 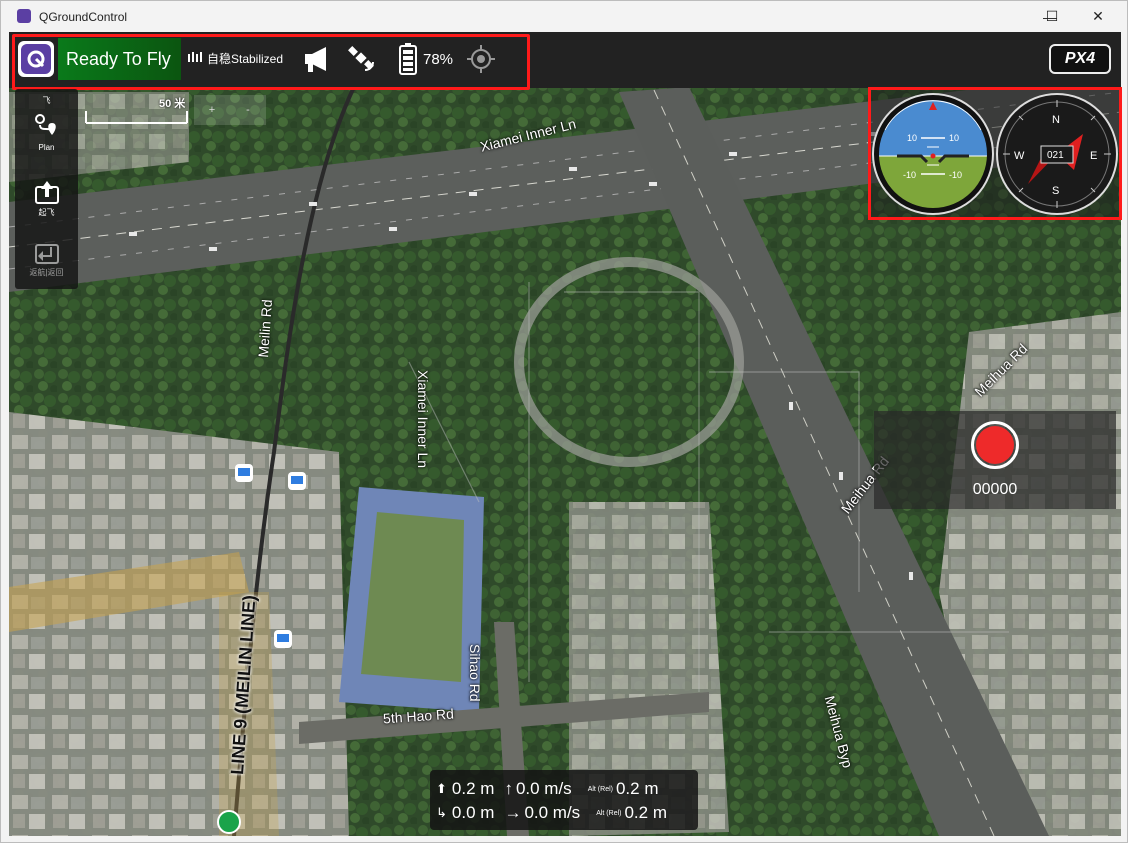 I want to click on pitch-label-neg10-right: -10, so click(x=955, y=175).